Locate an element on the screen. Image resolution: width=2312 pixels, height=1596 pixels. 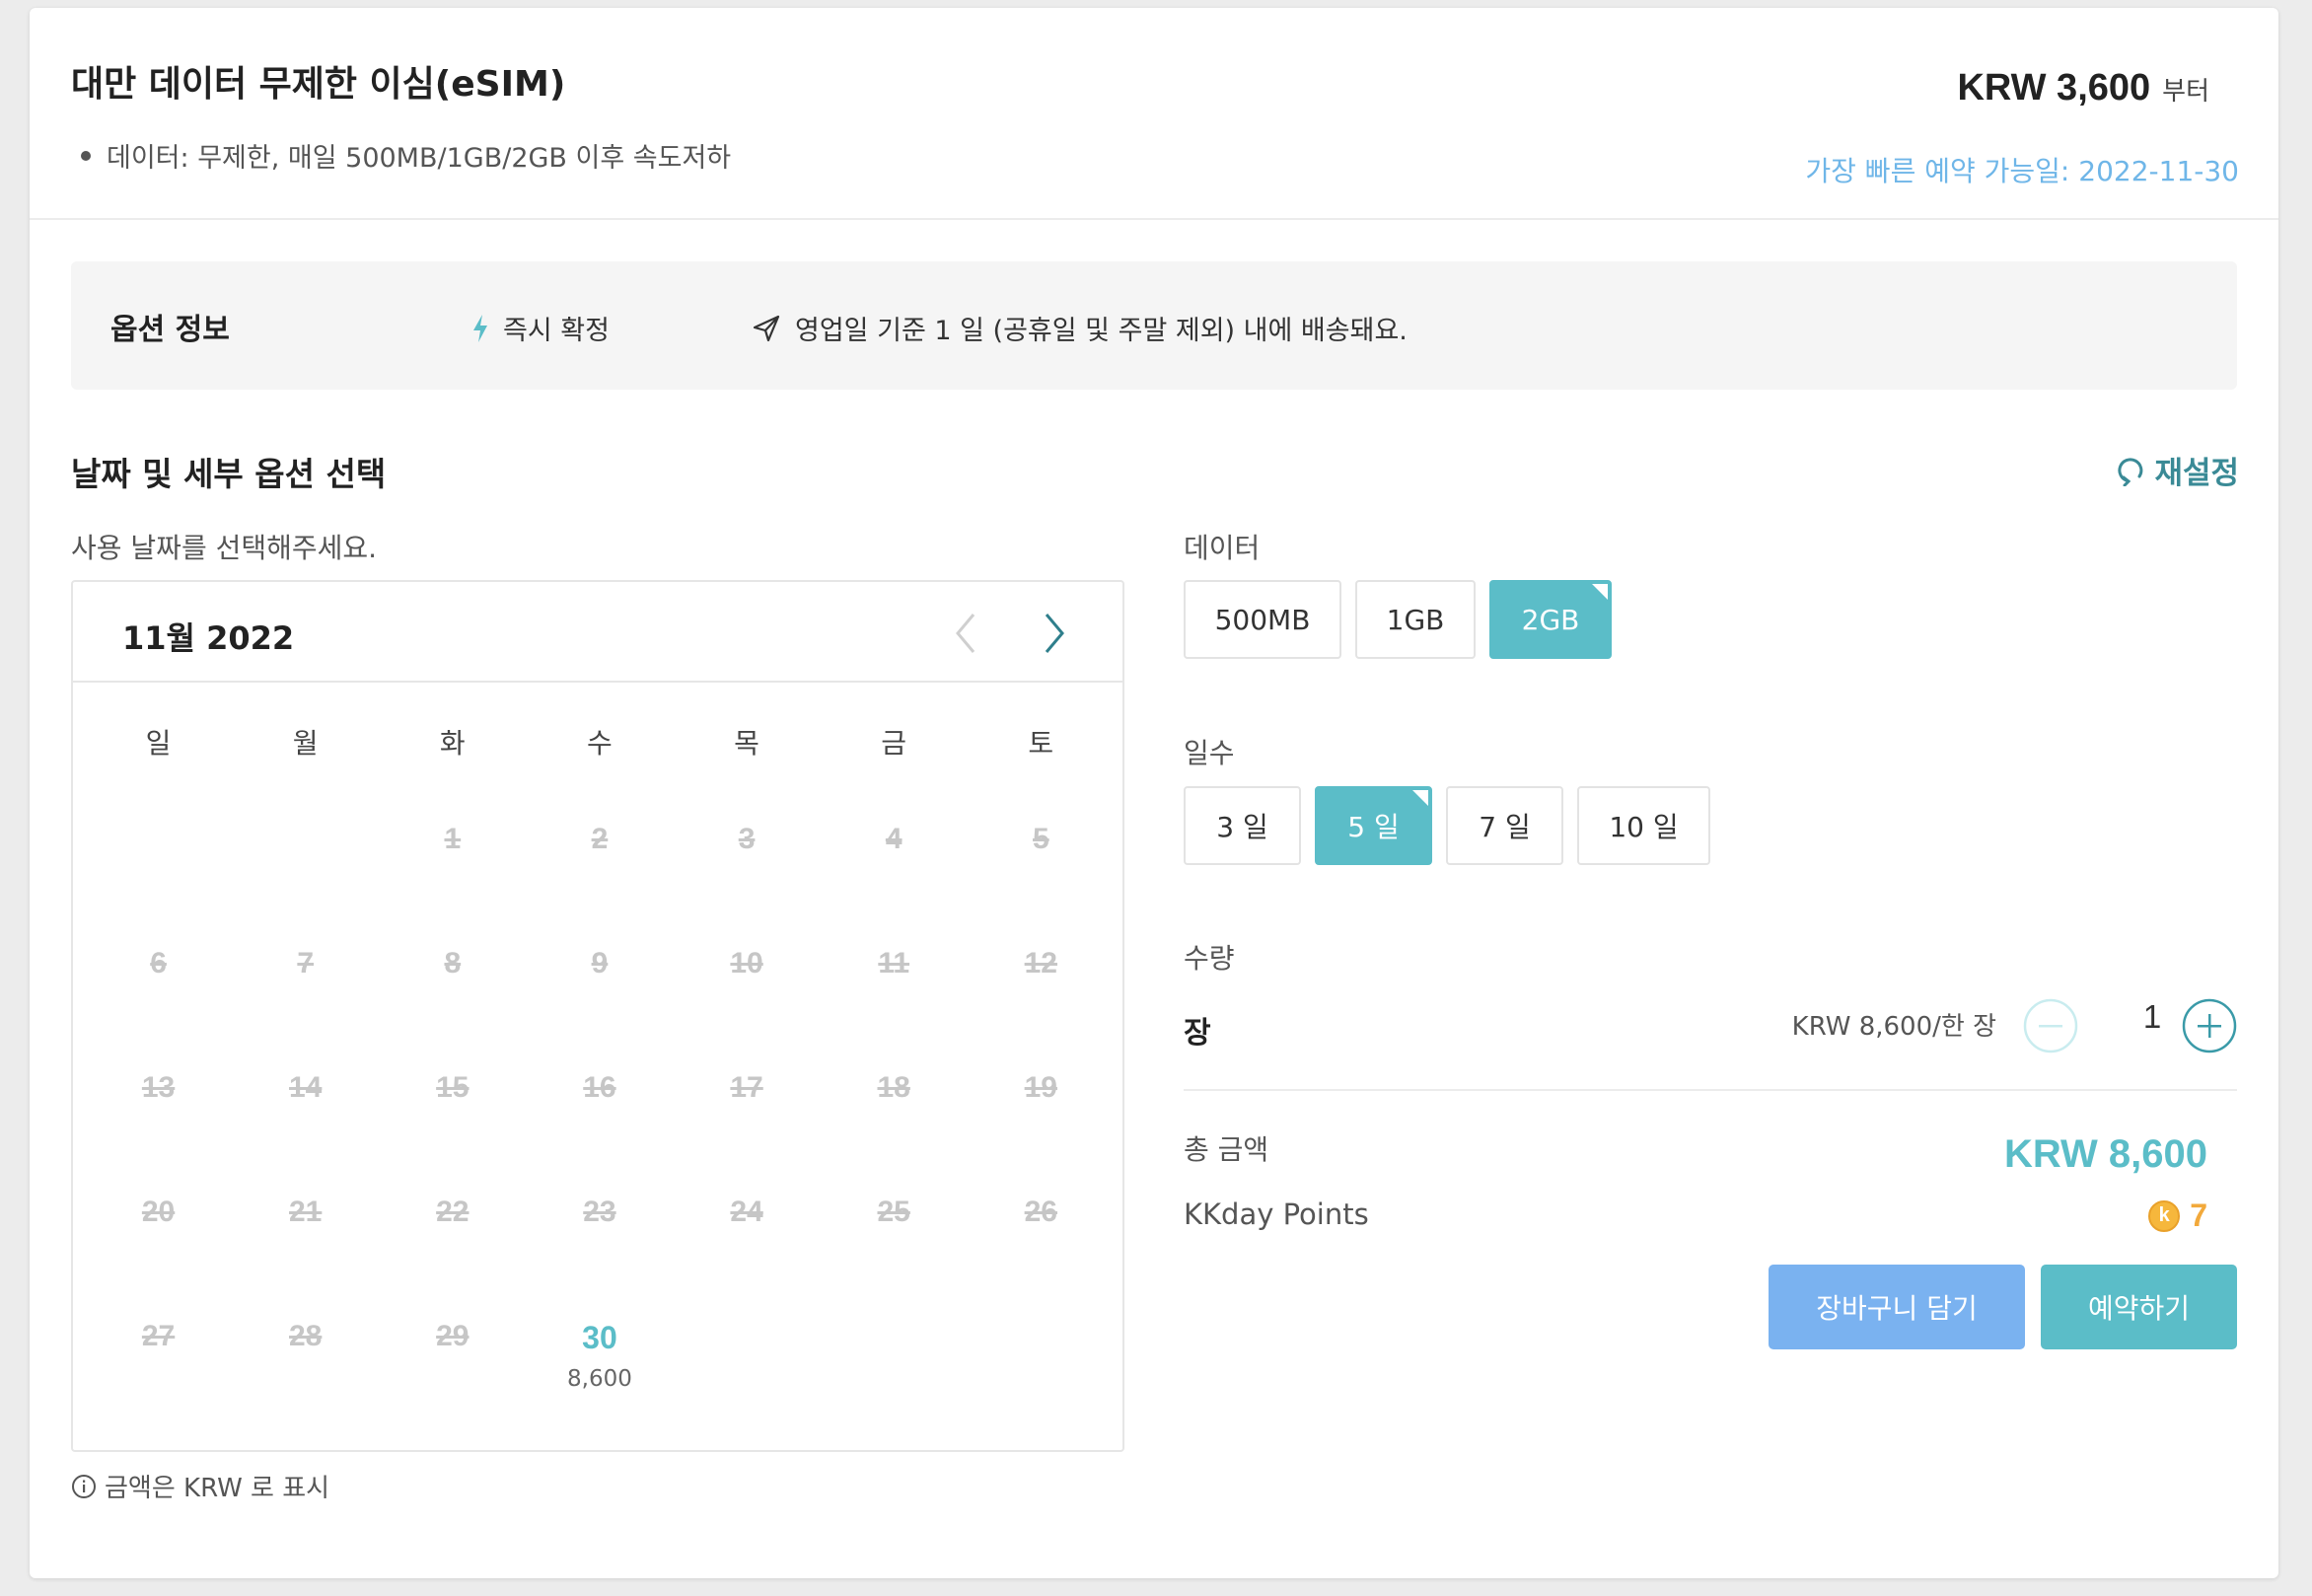
calendar-day-number: 14 is located at coordinates (306, 1087).